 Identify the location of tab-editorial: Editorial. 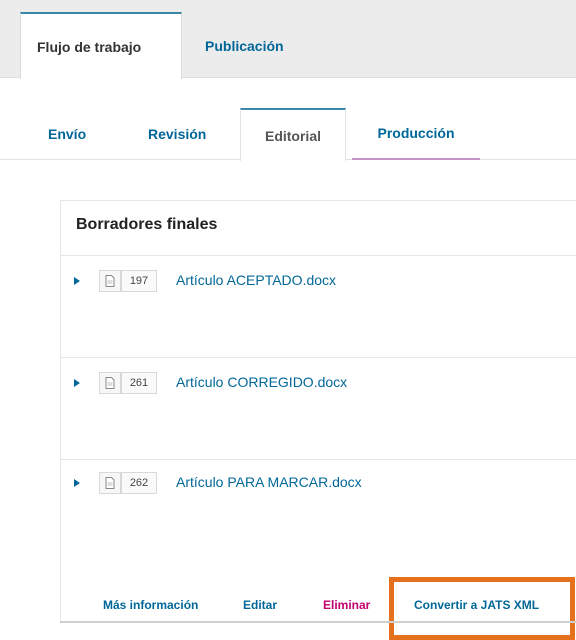
(293, 134).